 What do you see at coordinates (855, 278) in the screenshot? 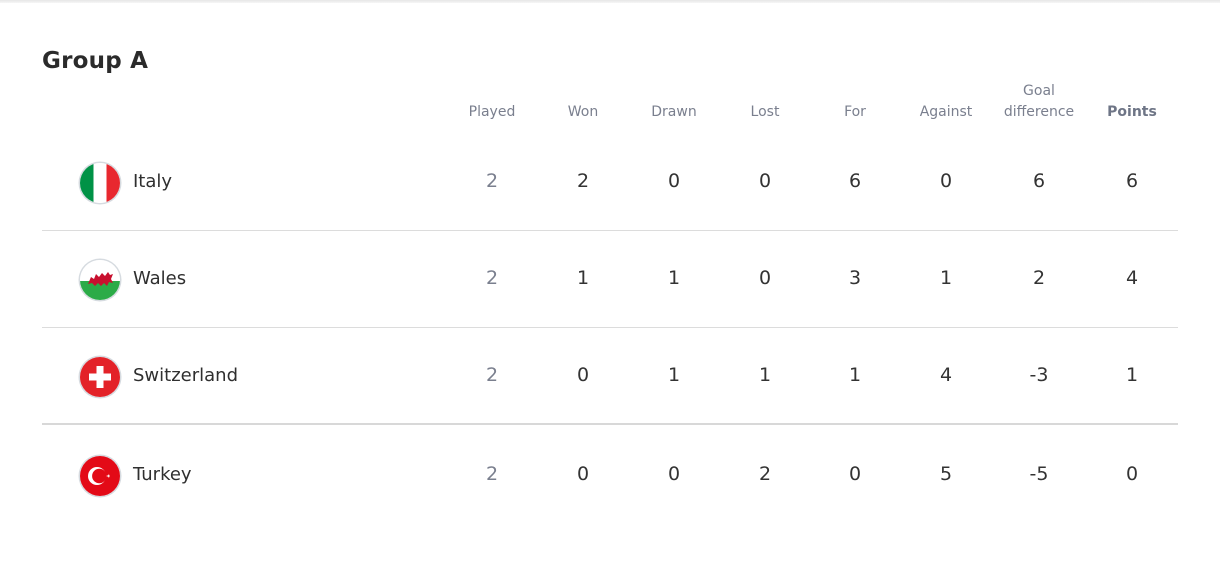
I see `goals-for-value: 3` at bounding box center [855, 278].